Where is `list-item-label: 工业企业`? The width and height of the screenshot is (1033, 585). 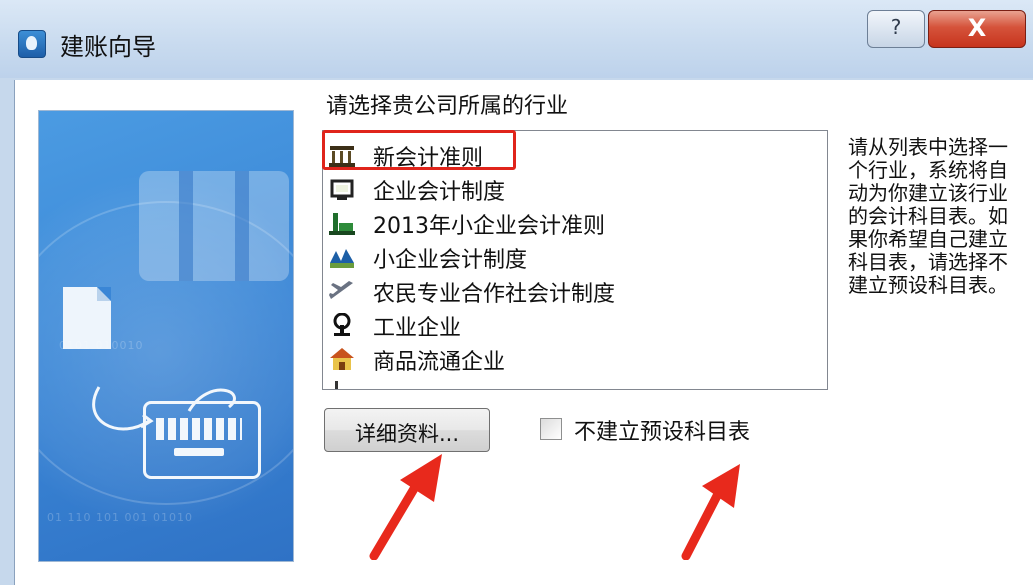
list-item-label: 工业企业 is located at coordinates (417, 328).